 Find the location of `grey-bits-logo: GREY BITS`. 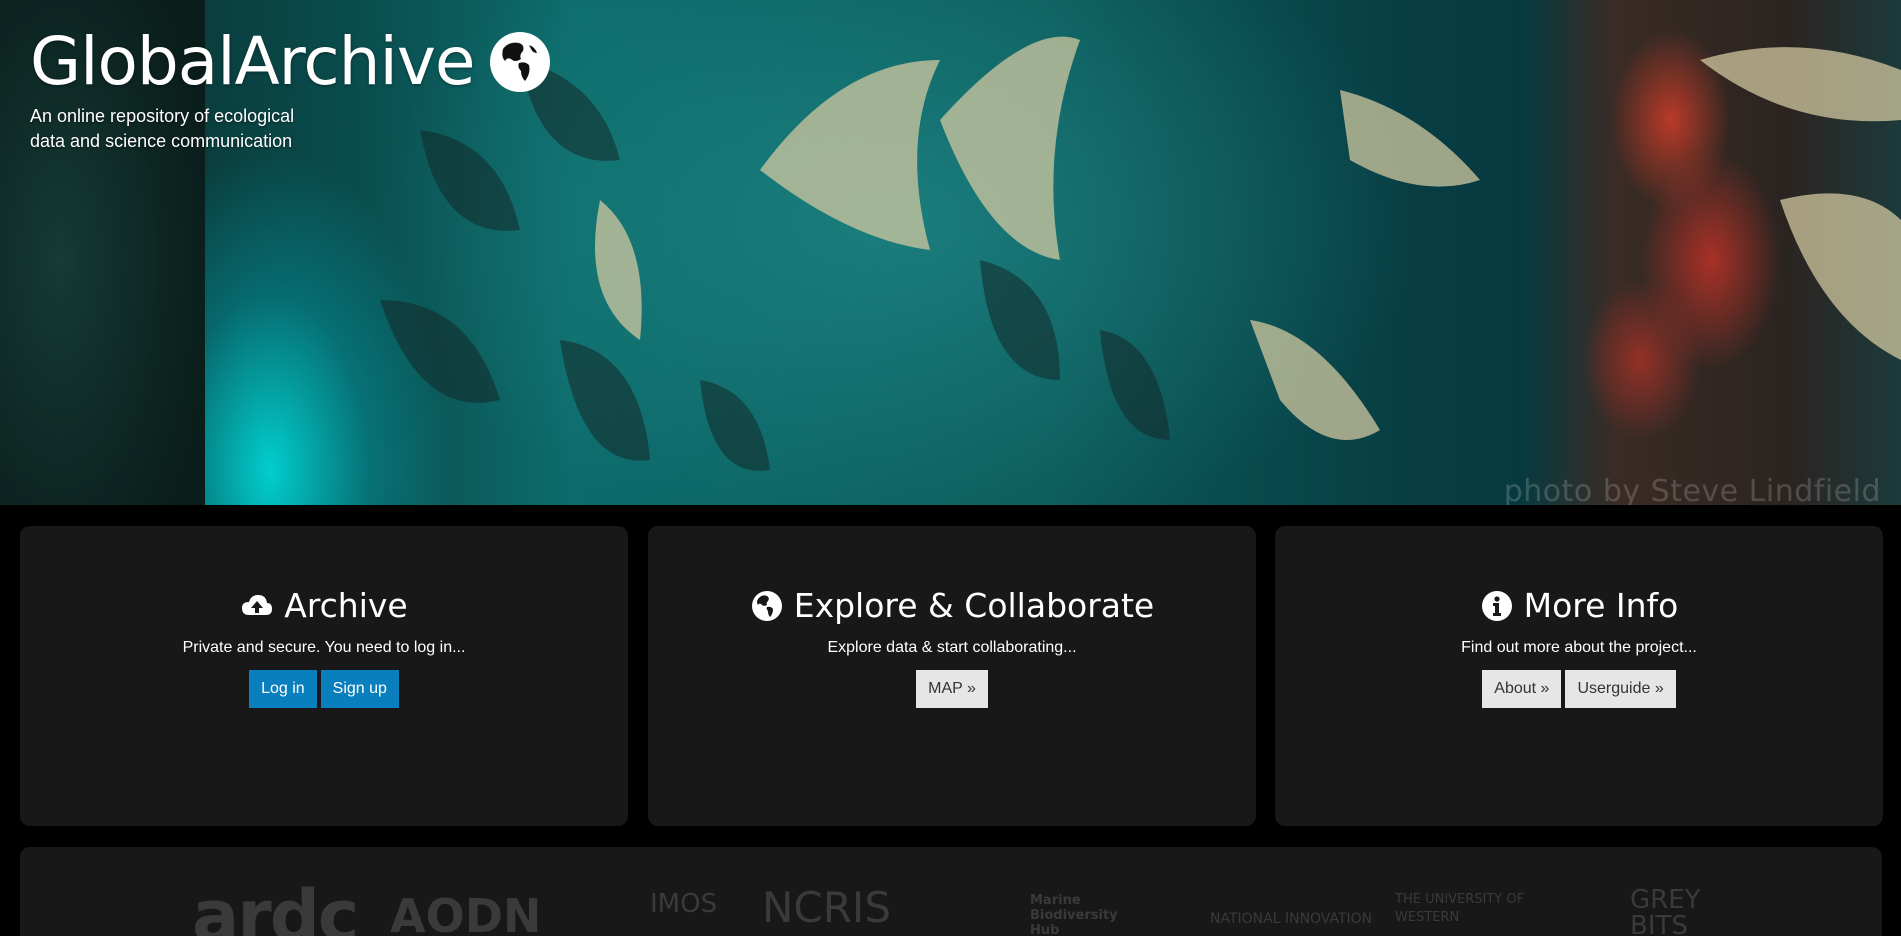

grey-bits-logo: GREY BITS is located at coordinates (1670, 911).